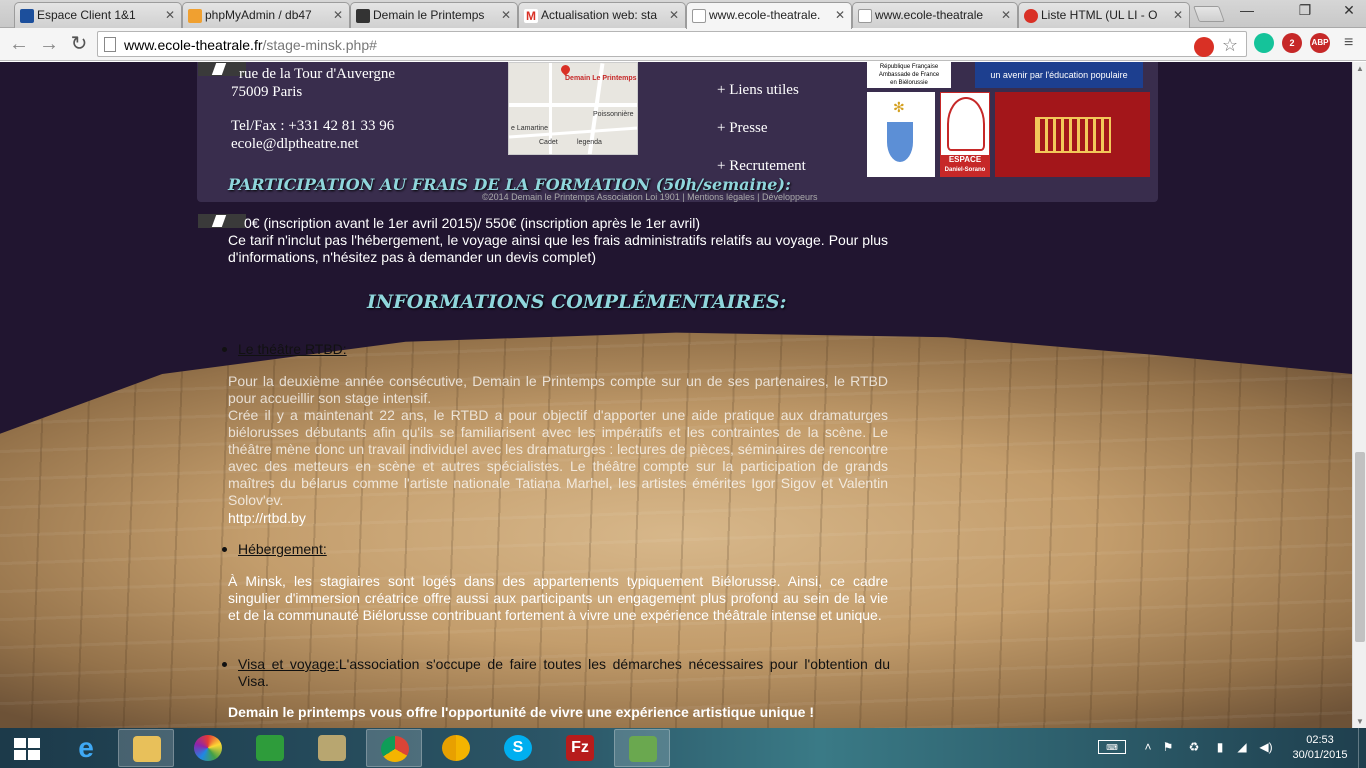  I want to click on notepad-icon, so click(332, 748).